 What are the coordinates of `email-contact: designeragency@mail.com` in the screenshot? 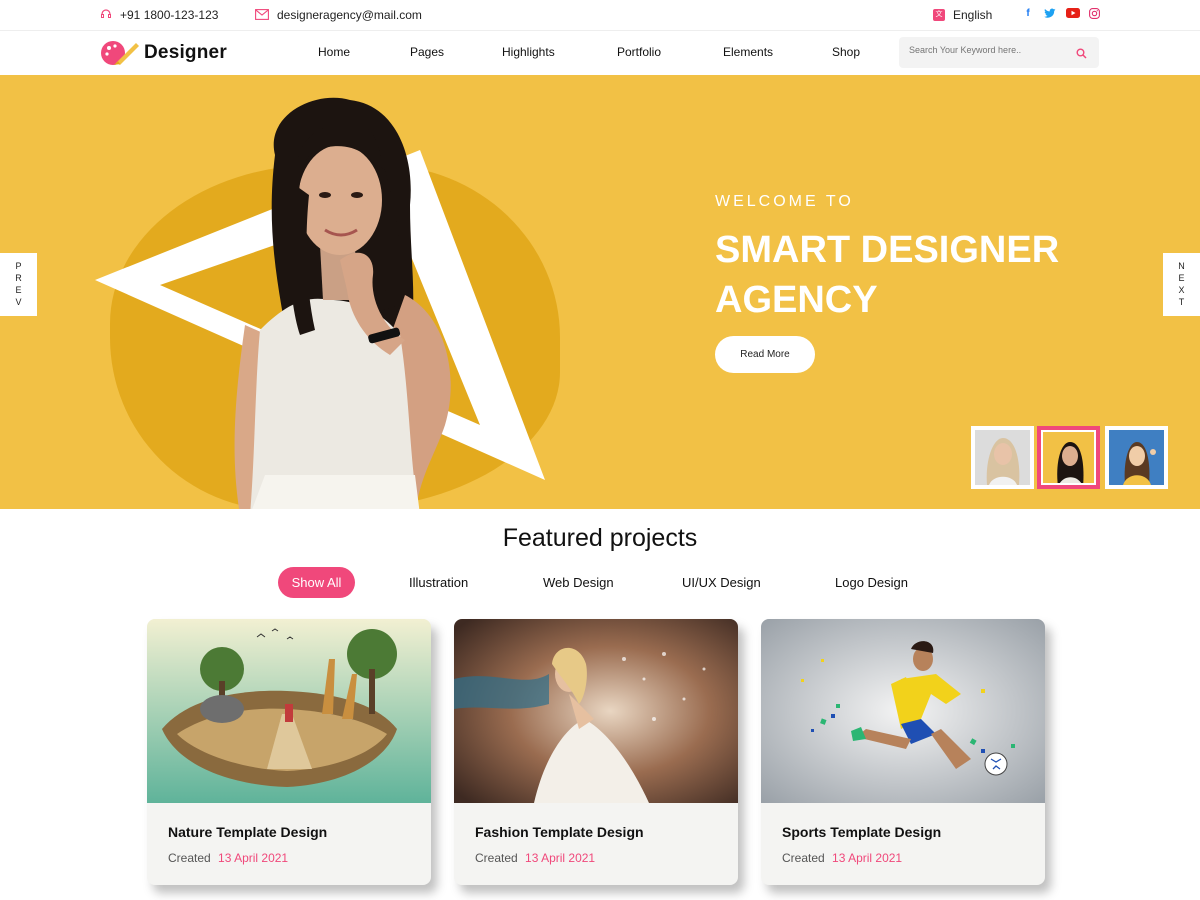 It's located at (338, 15).